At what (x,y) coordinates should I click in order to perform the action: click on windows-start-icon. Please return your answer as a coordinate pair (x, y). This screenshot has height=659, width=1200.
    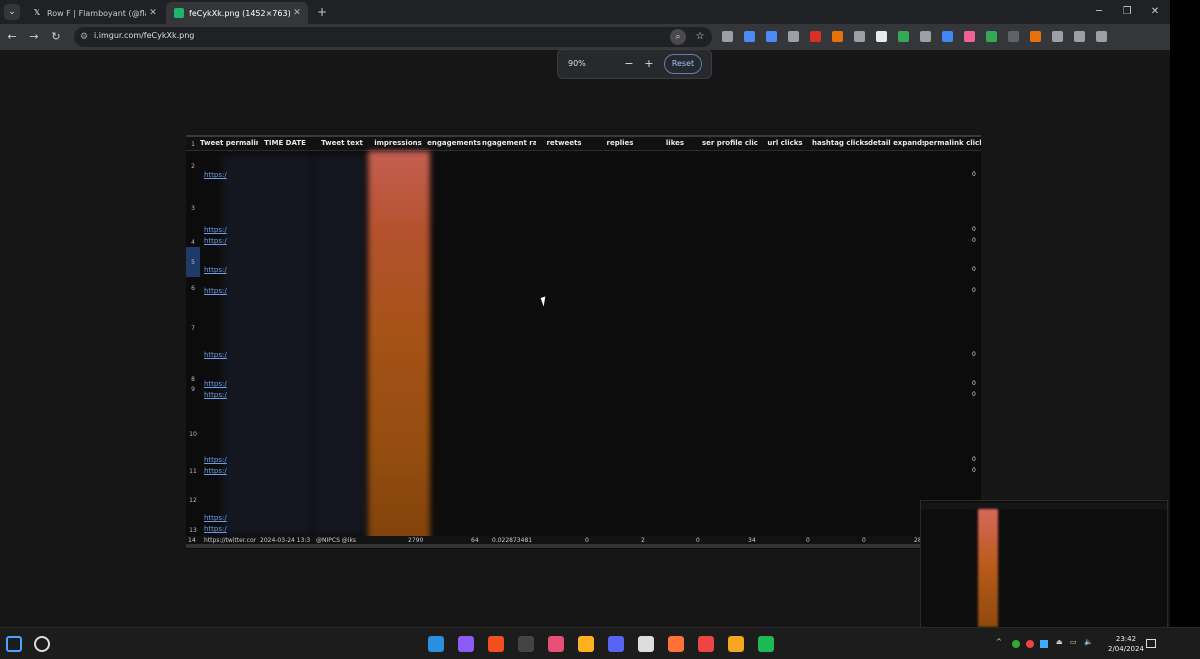
    Looking at the image, I should click on (14, 644).